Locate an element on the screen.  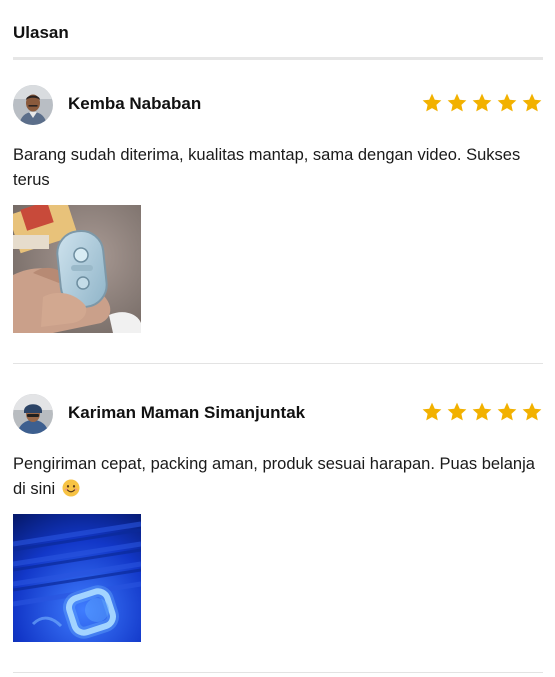
reviewer-name: Kemba Nababan is located at coordinates (135, 103).